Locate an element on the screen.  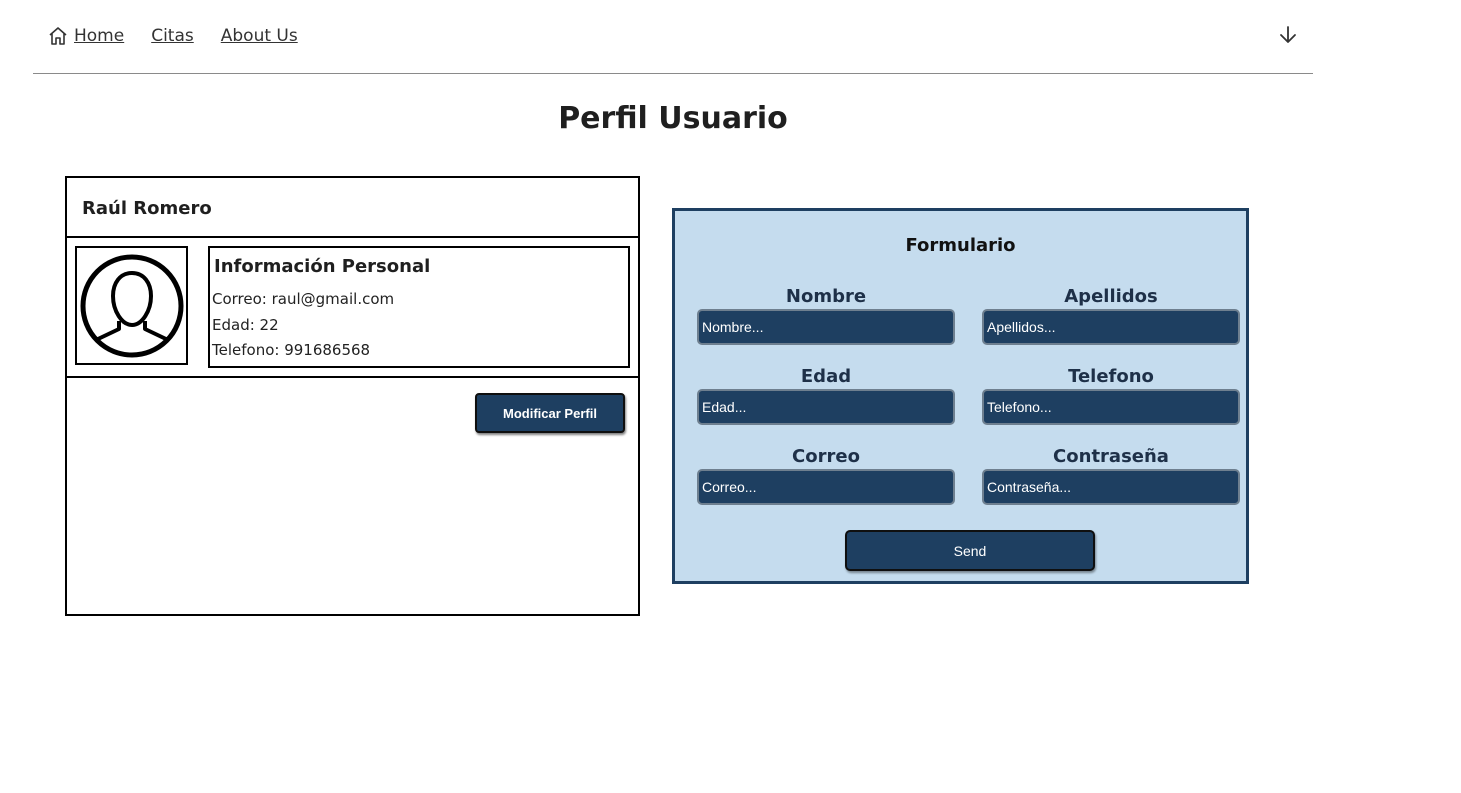
user-avatar-icon is located at coordinates (131, 305).